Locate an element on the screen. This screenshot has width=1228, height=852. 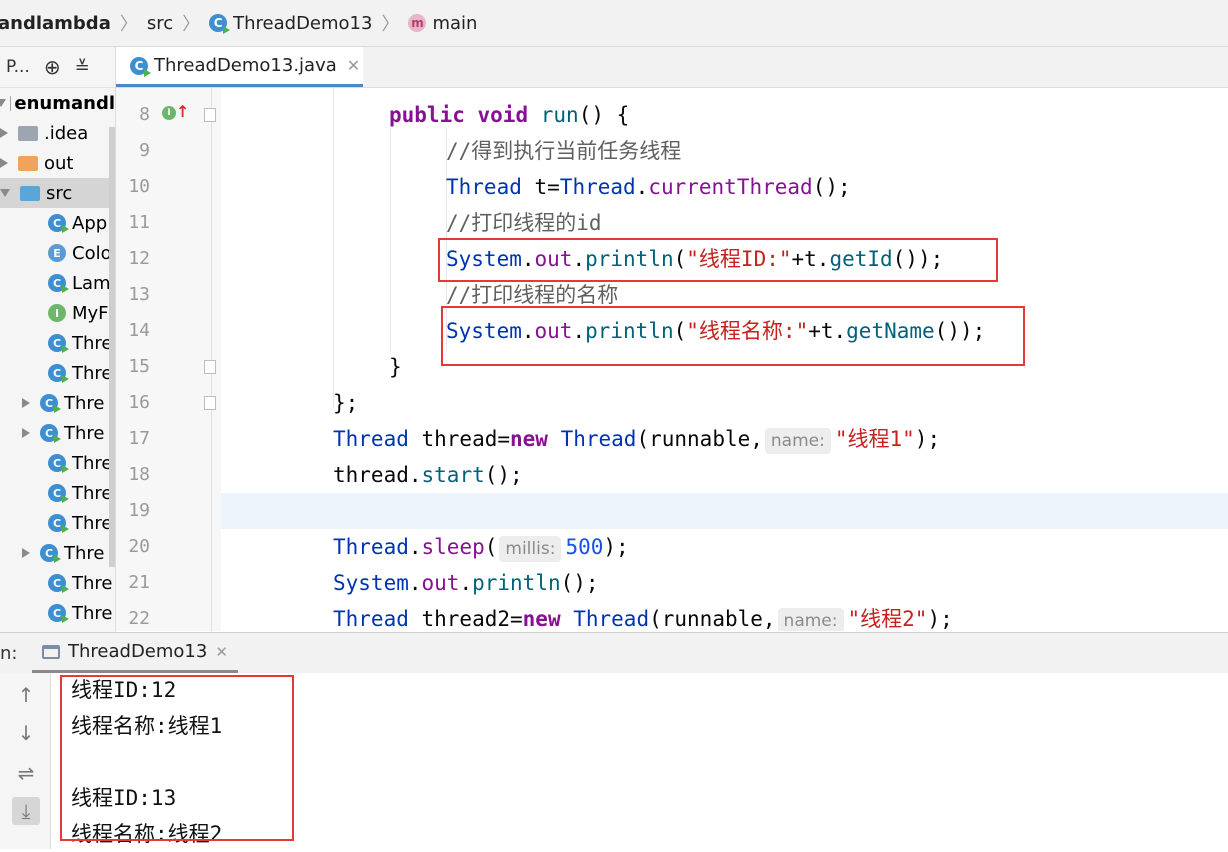
run-tab-label: ThreadDemo13 is located at coordinates (137, 651).